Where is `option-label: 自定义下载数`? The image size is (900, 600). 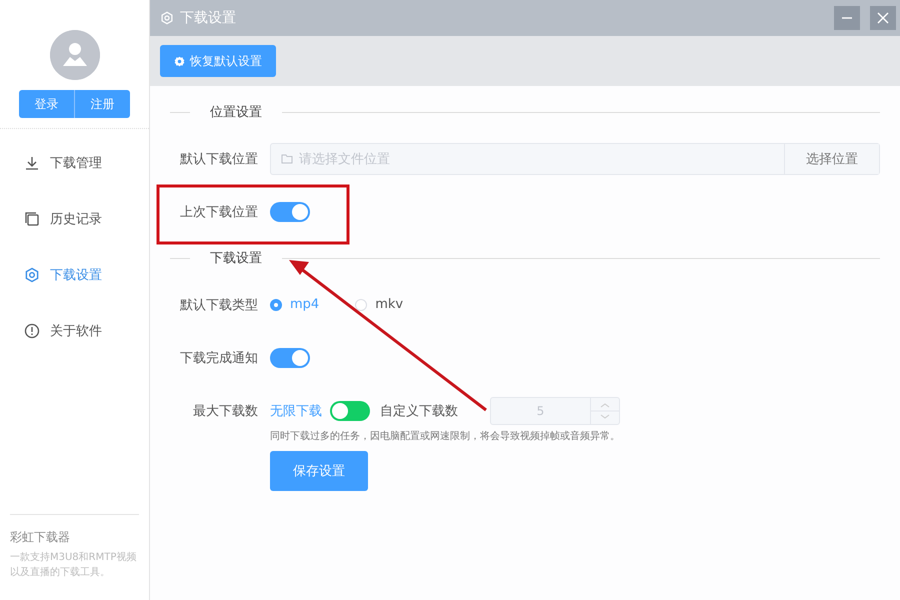
option-label: 自定义下载数 is located at coordinates (419, 411).